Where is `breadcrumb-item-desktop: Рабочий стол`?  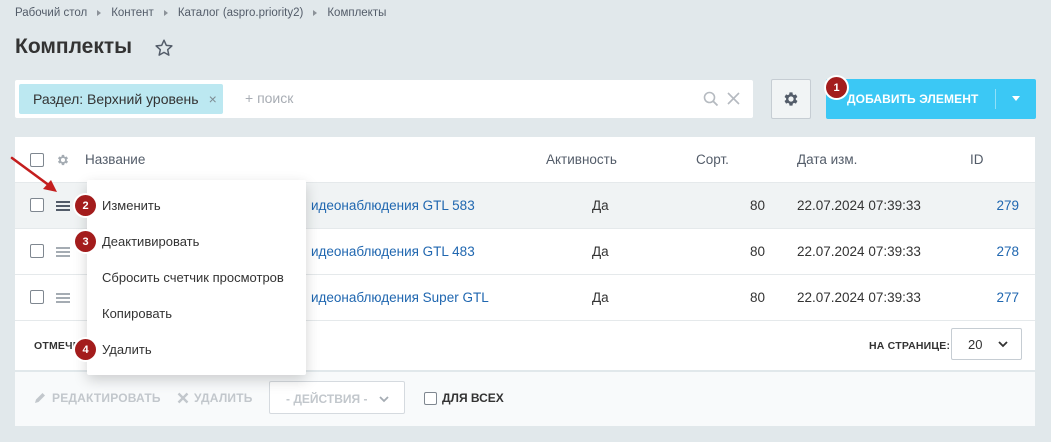 breadcrumb-item-desktop: Рабочий стол is located at coordinates (51, 13).